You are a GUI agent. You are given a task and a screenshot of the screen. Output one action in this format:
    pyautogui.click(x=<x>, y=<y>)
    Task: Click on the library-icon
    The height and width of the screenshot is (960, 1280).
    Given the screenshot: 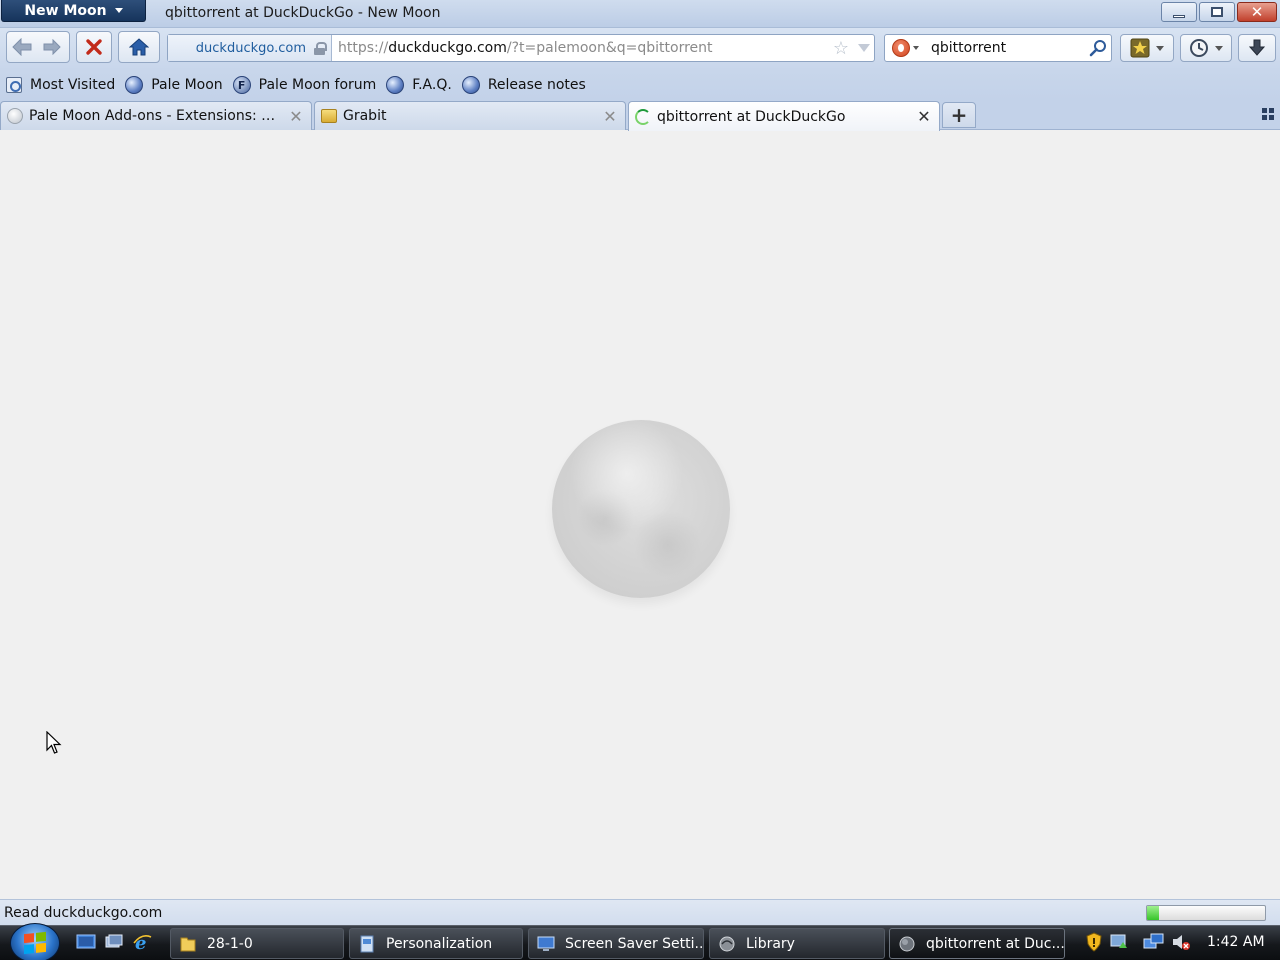 What is the action you would take?
    pyautogui.click(x=727, y=943)
    